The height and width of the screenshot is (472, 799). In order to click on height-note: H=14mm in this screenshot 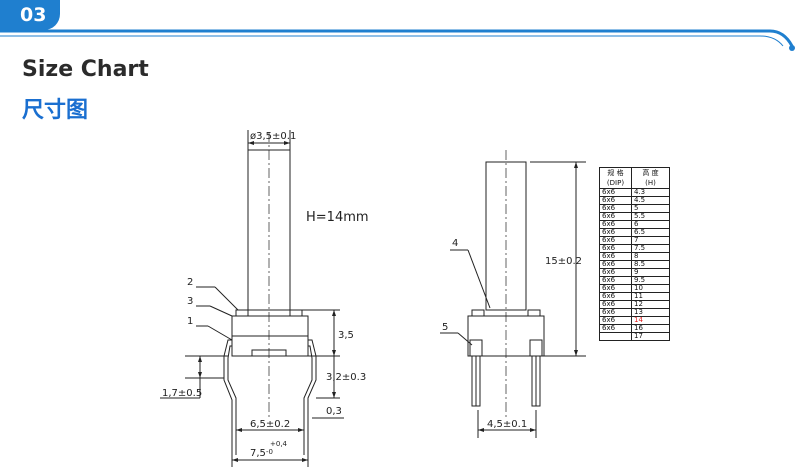, I will do `click(337, 217)`.